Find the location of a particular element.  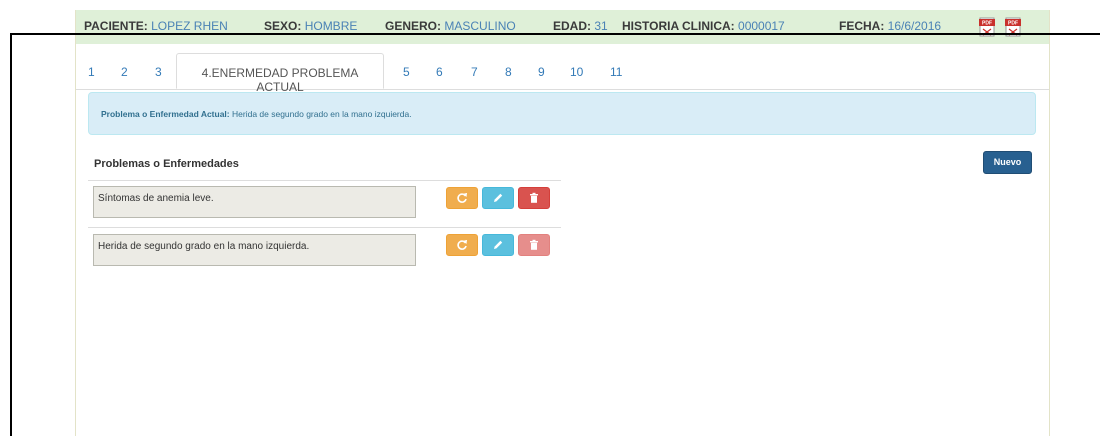

patient-gender-label: GENERO: is located at coordinates (413, 26).